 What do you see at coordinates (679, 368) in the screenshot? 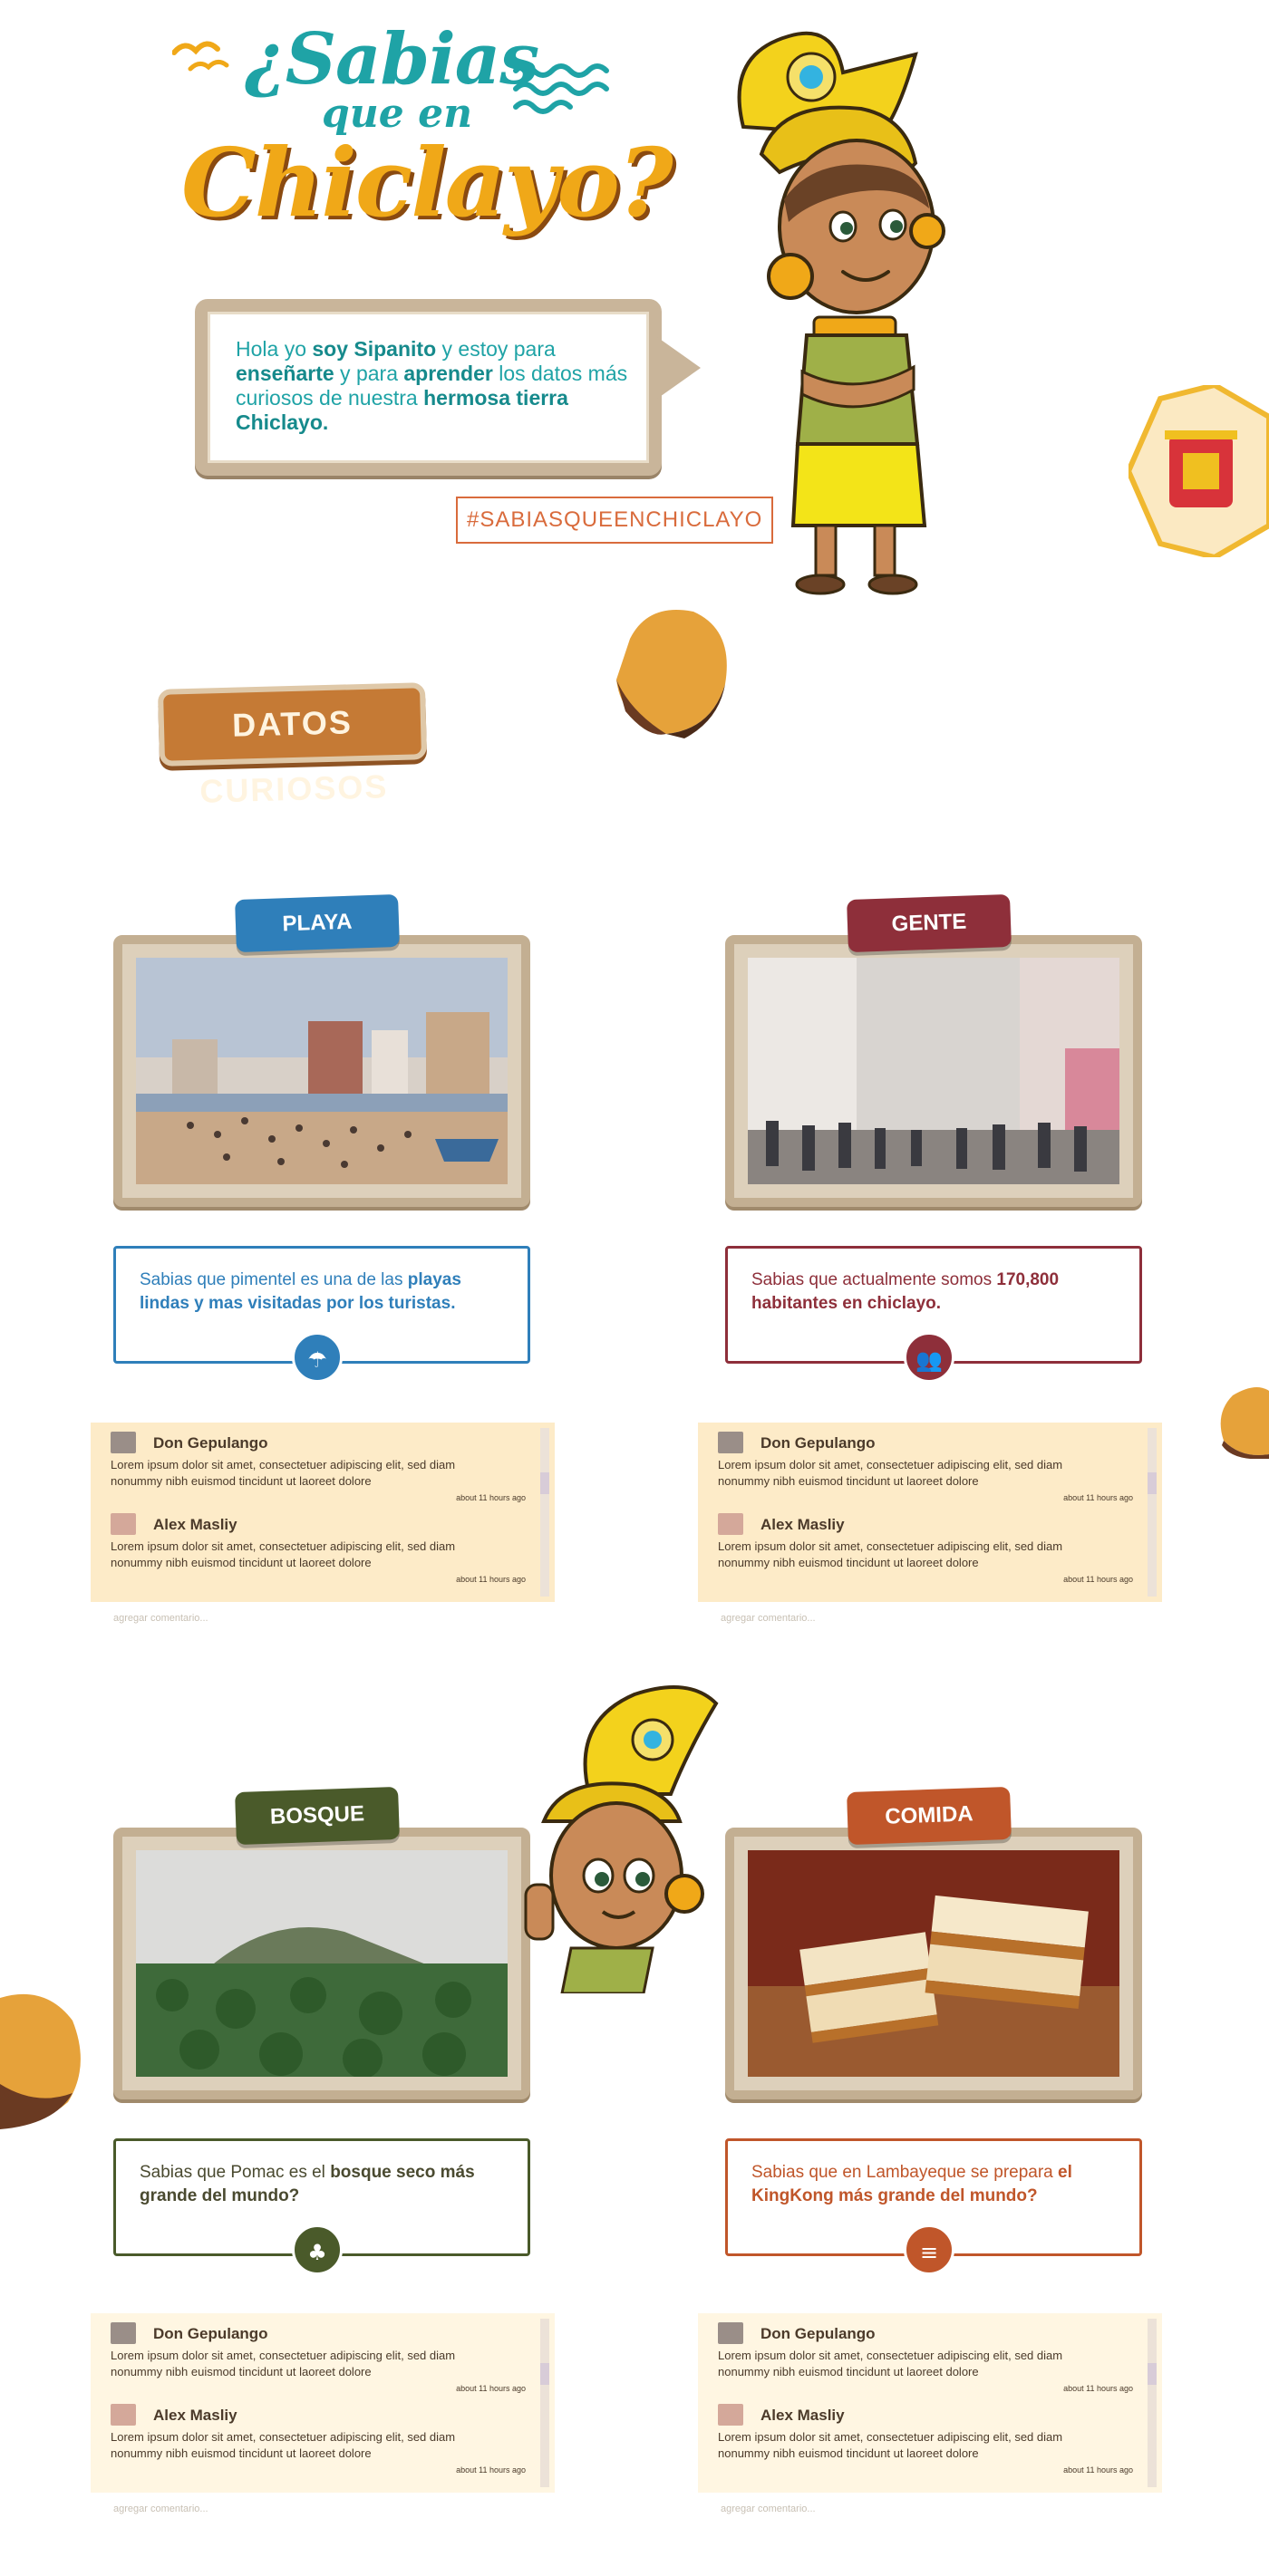
I see `speech-bubble-tail` at bounding box center [679, 368].